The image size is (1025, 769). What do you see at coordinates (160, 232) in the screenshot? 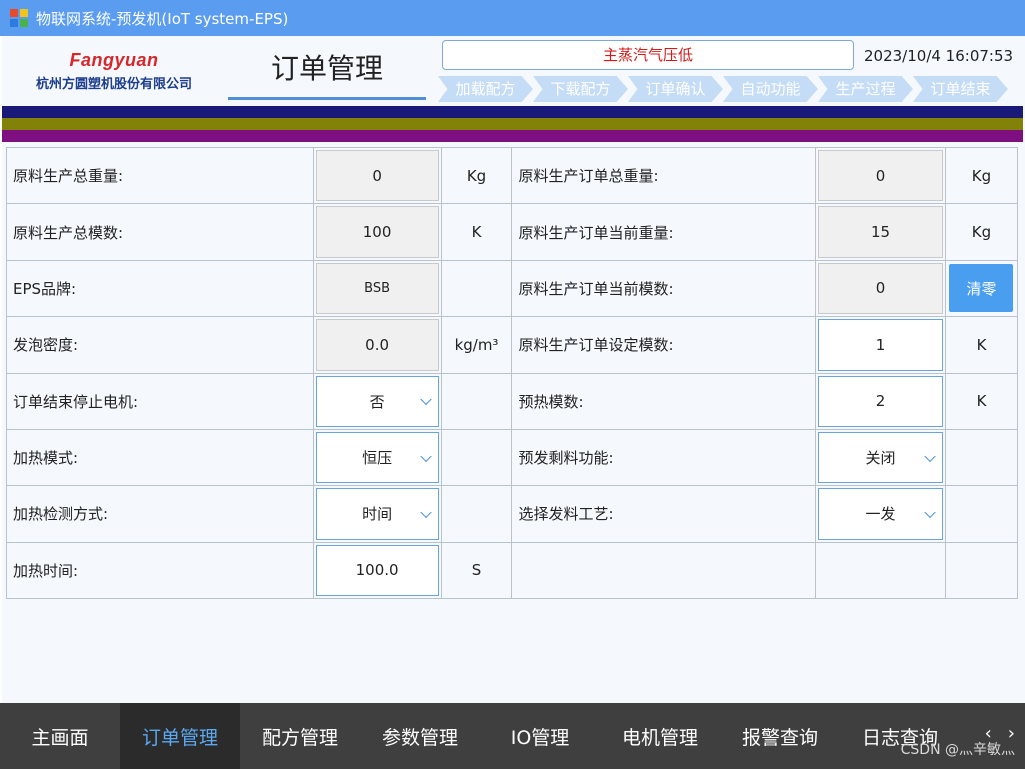
I see `row-label: 原料生产总模数:` at bounding box center [160, 232].